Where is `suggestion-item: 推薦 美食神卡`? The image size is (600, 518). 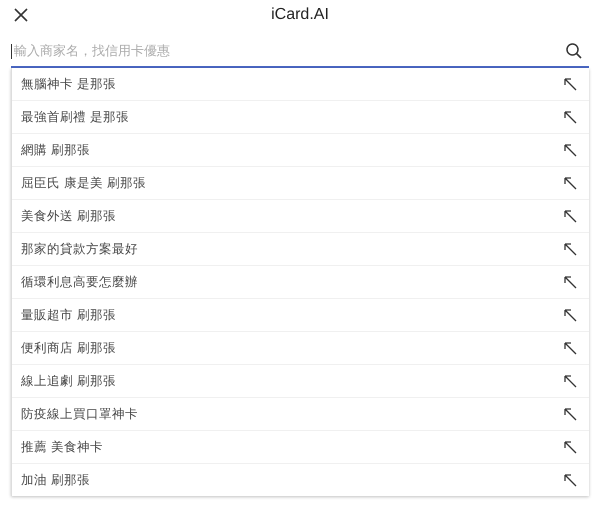
suggestion-item: 推薦 美食神卡 is located at coordinates (300, 446).